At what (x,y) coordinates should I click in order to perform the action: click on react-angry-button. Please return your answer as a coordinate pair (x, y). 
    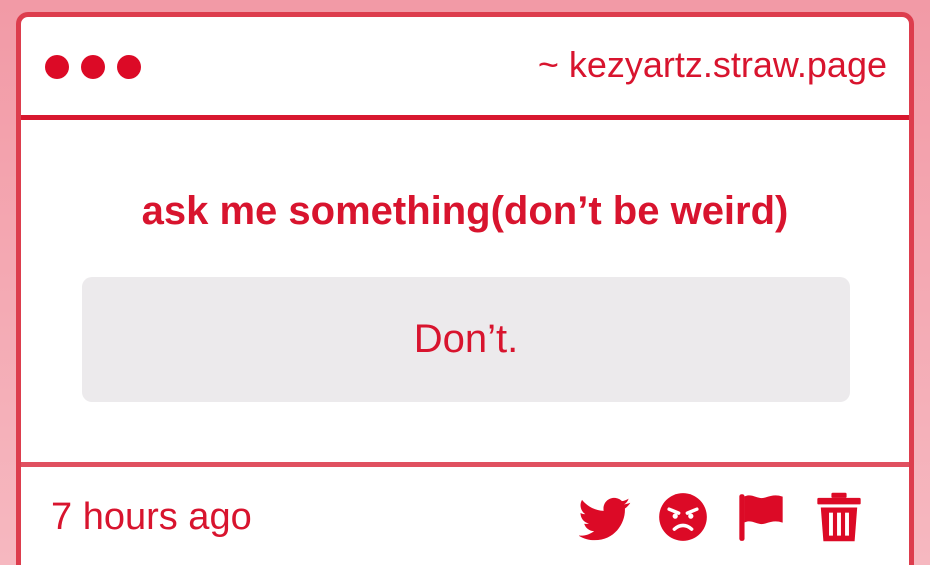
    Looking at the image, I should click on (683, 517).